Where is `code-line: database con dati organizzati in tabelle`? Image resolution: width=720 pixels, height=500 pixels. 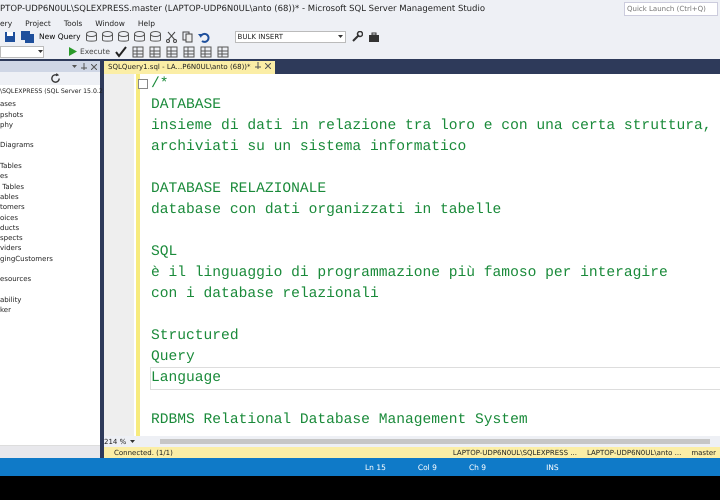
code-line: database con dati organizzati in tabelle is located at coordinates (326, 210).